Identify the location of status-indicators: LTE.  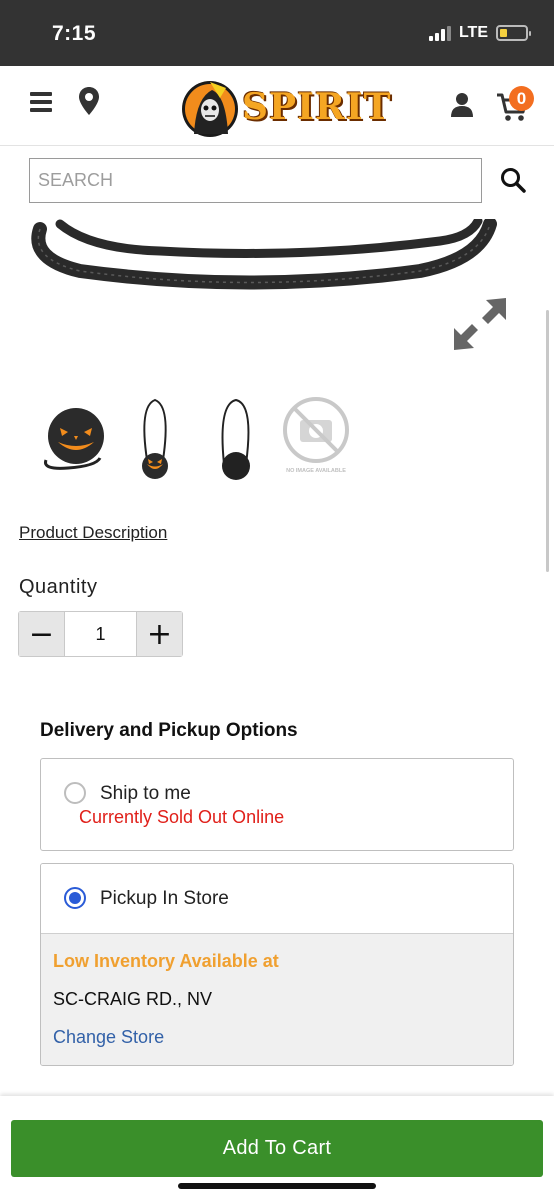
(479, 33).